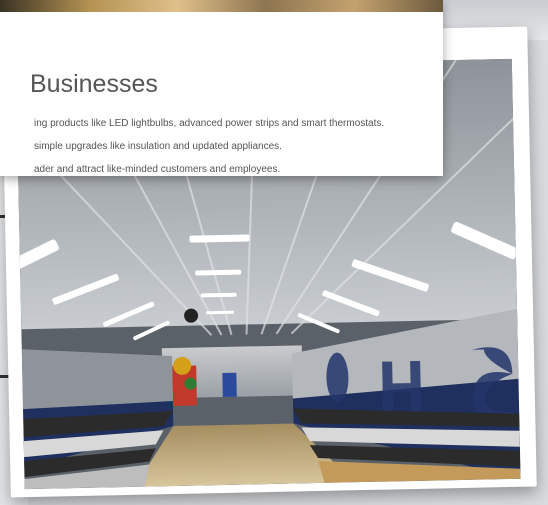 The width and height of the screenshot is (548, 505). I want to click on header-image-strip, so click(221, 6).